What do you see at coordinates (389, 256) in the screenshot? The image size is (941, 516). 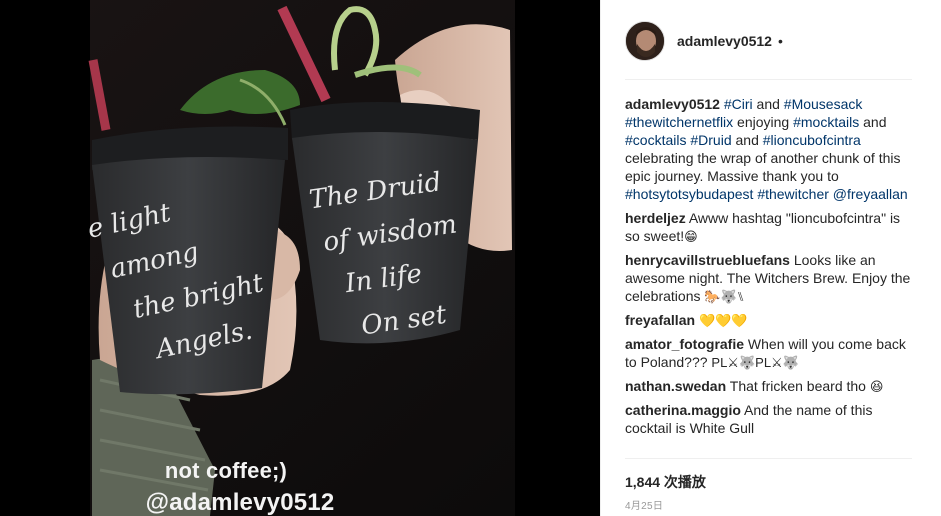 I see `right-cup-writing: The Druid of wisdom In life On set` at bounding box center [389, 256].